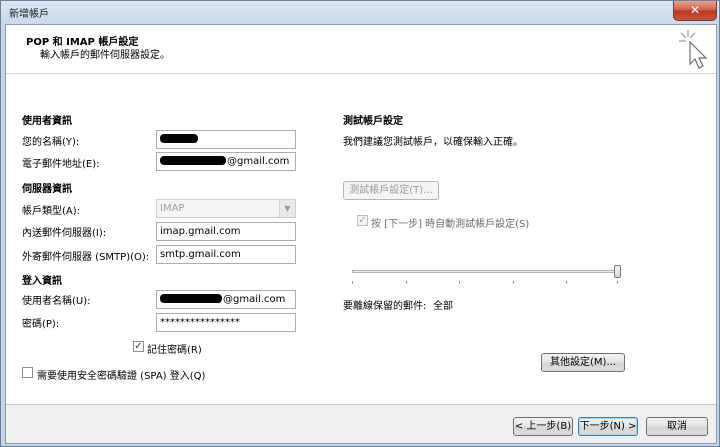 The width and height of the screenshot is (720, 447). What do you see at coordinates (361, 49) in the screenshot?
I see `dialog-header: POP 和 IMAP 帳戶設定 輸入帳戶的郵件伺服器設定。` at bounding box center [361, 49].